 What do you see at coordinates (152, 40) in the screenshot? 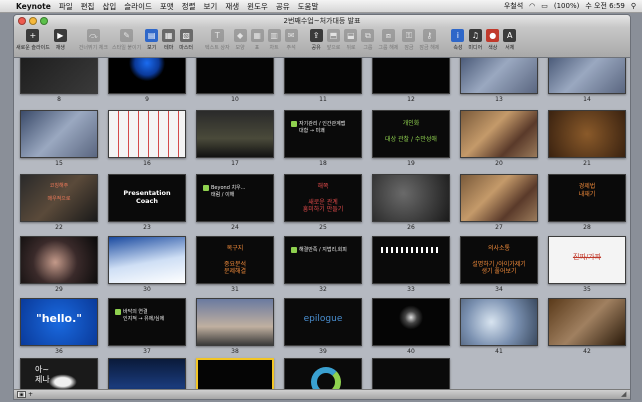
I see `toolbar-view-button: ▤ 보기` at bounding box center [152, 40].